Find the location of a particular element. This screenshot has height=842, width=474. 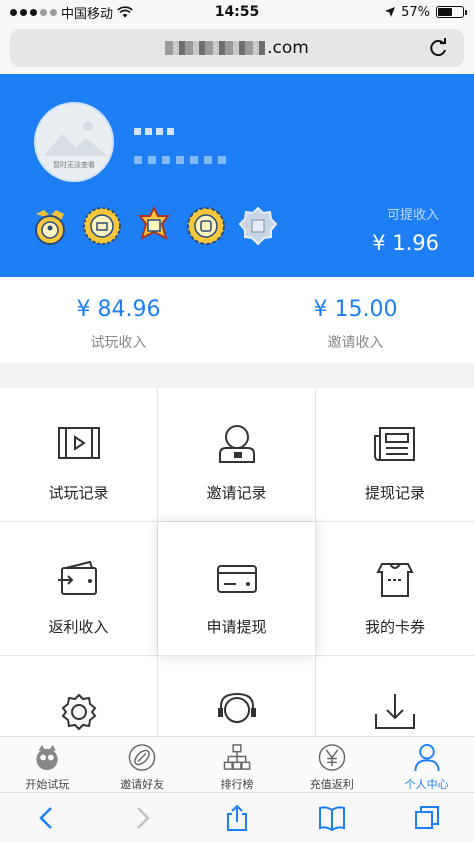

clock-time: 14:55 is located at coordinates (237, 12).